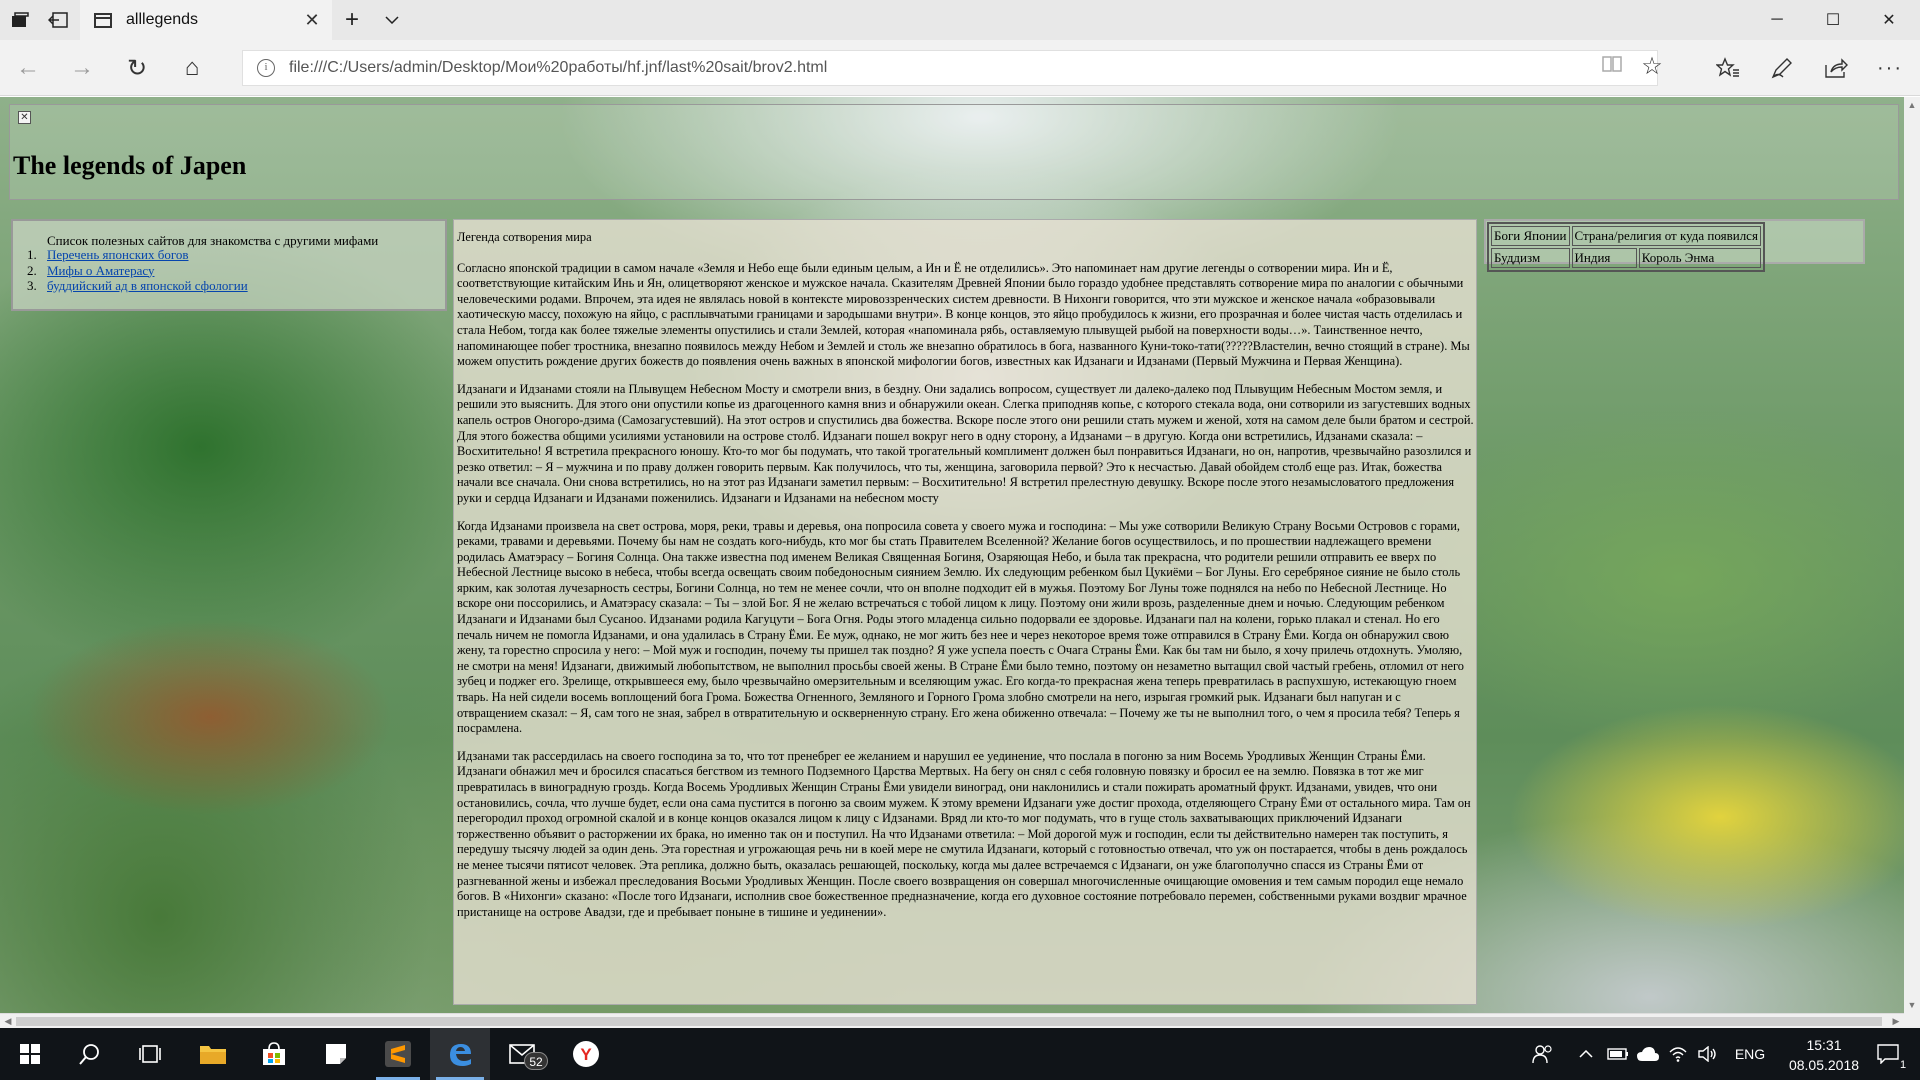  I want to click on tab-alllegends: alllegends ✕, so click(206, 20).